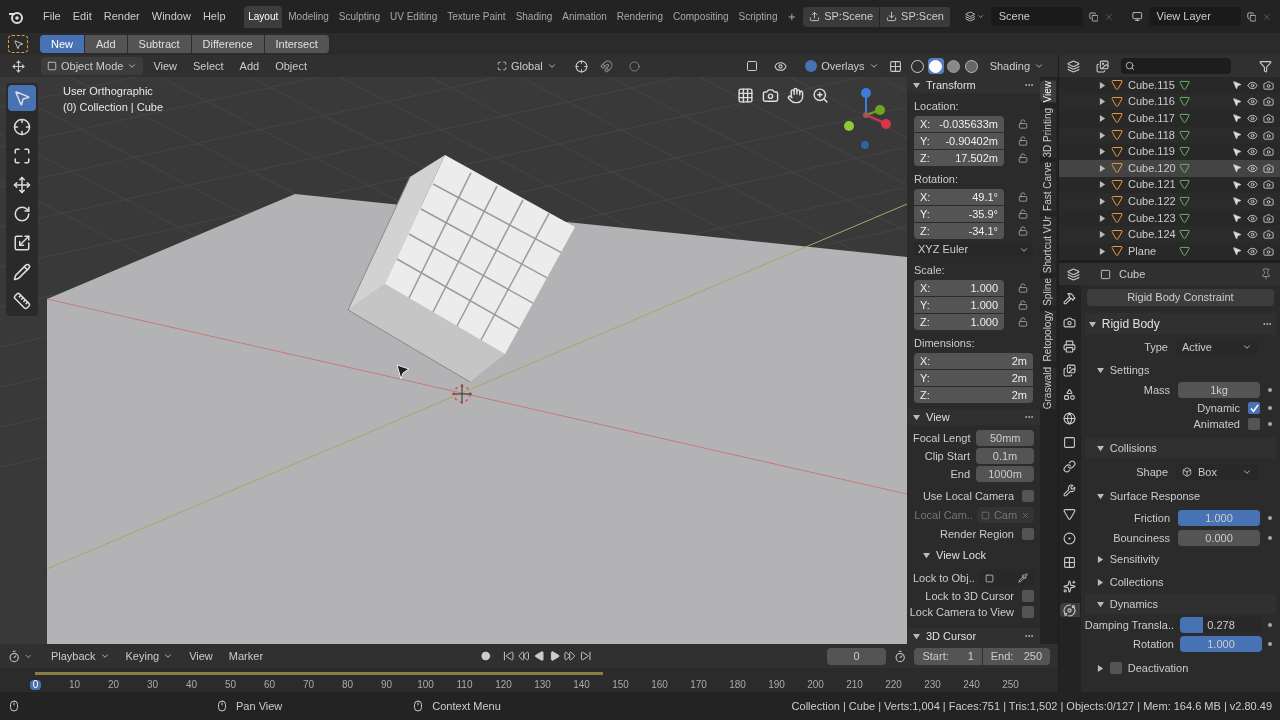 Image resolution: width=1280 pixels, height=720 pixels. What do you see at coordinates (1048, 92) in the screenshot?
I see `sidebar-tab: View` at bounding box center [1048, 92].